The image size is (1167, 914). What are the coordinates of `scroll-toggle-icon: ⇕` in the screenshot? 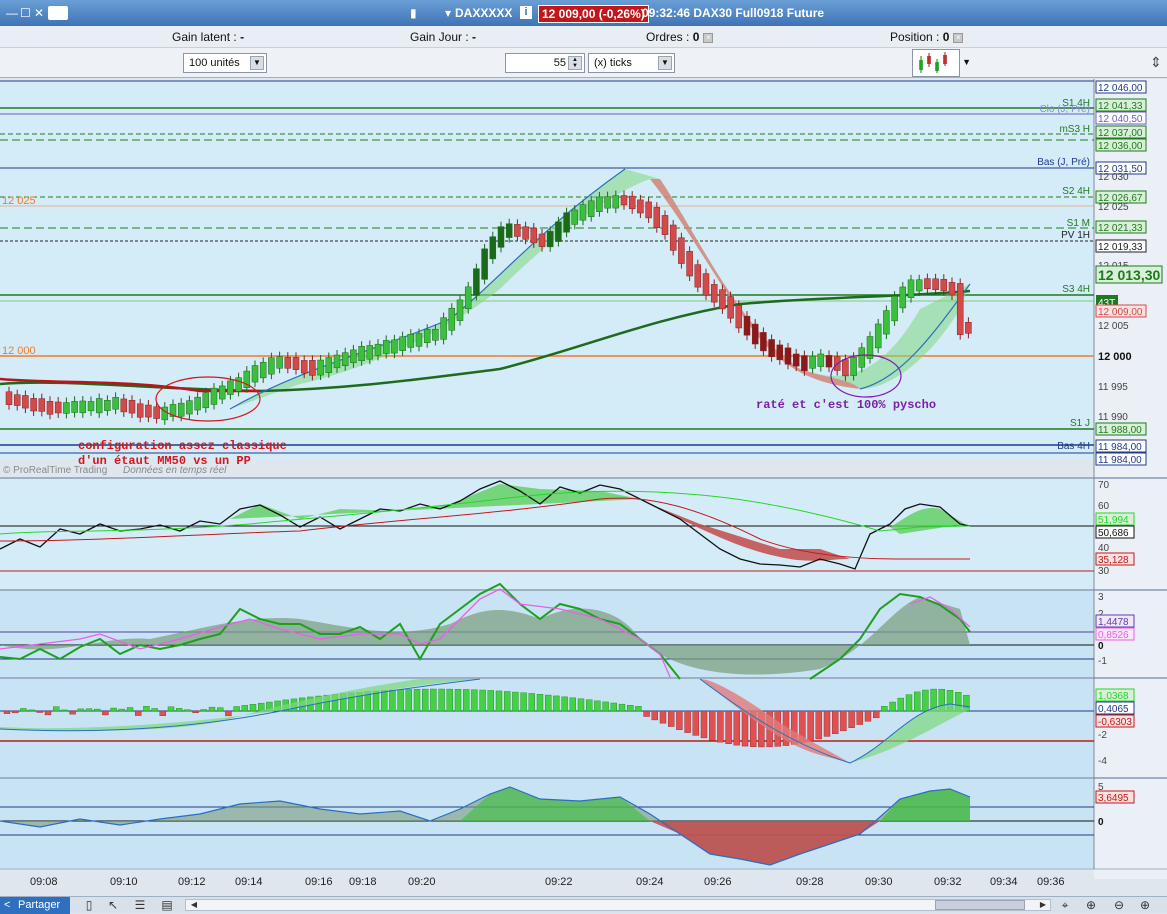 It's located at (1156, 62).